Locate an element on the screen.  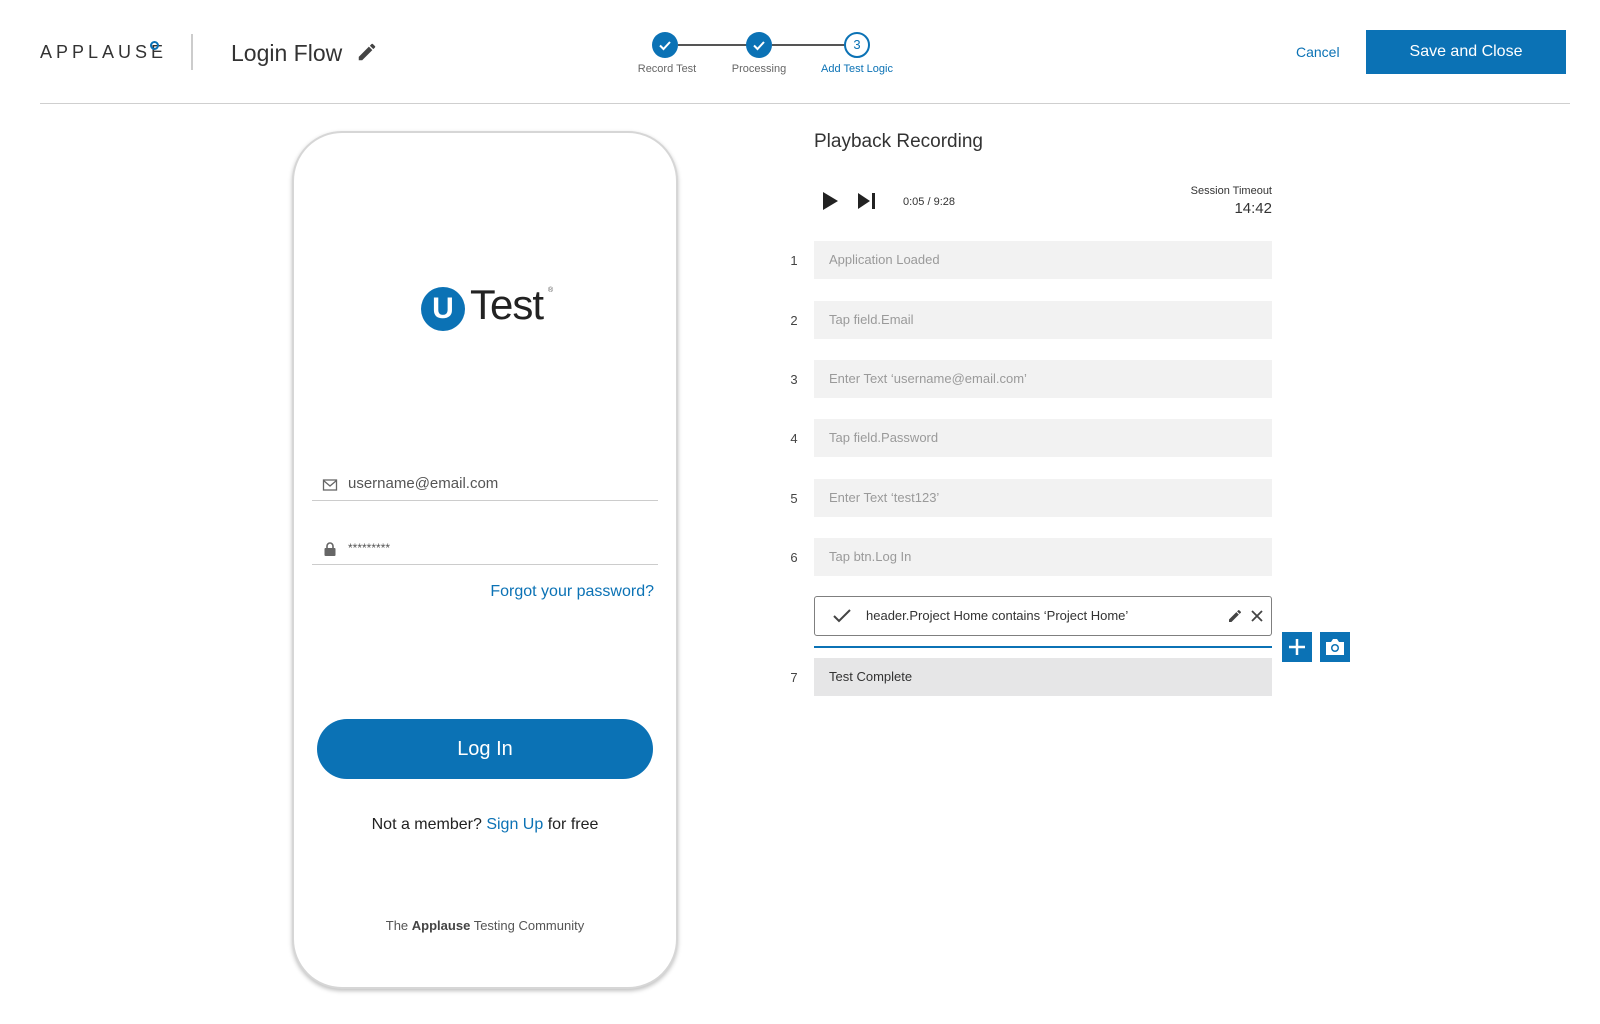
step-2-label: Processing is located at coordinates (759, 69).